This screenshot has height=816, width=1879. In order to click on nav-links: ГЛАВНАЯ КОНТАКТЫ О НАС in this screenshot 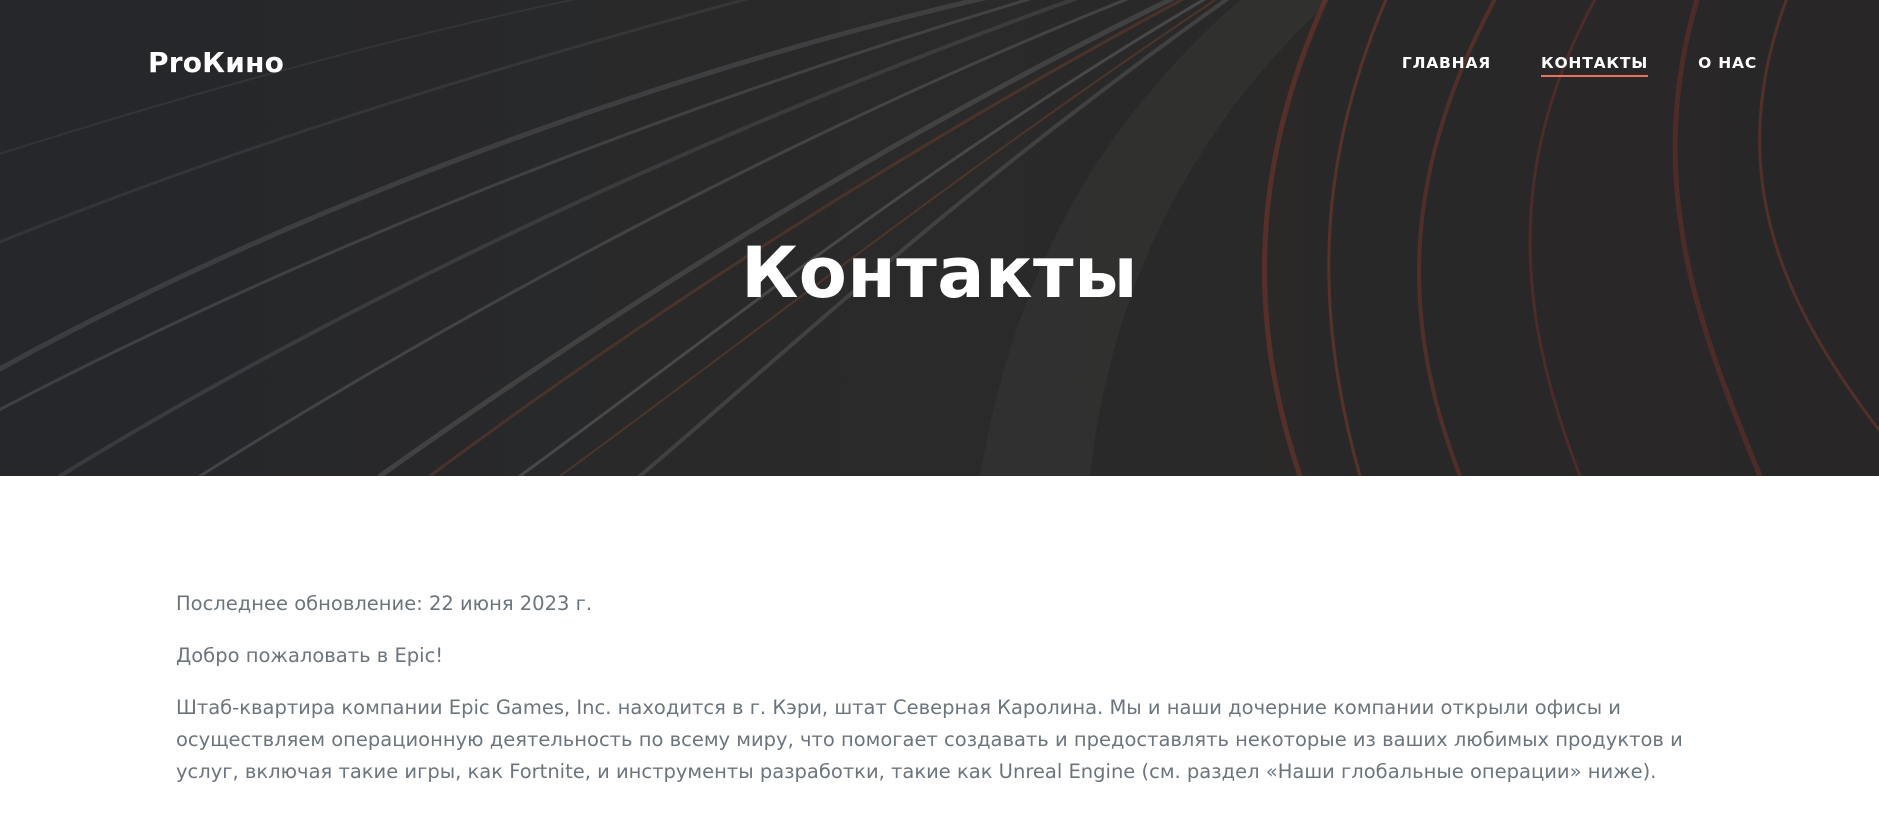, I will do `click(1579, 65)`.